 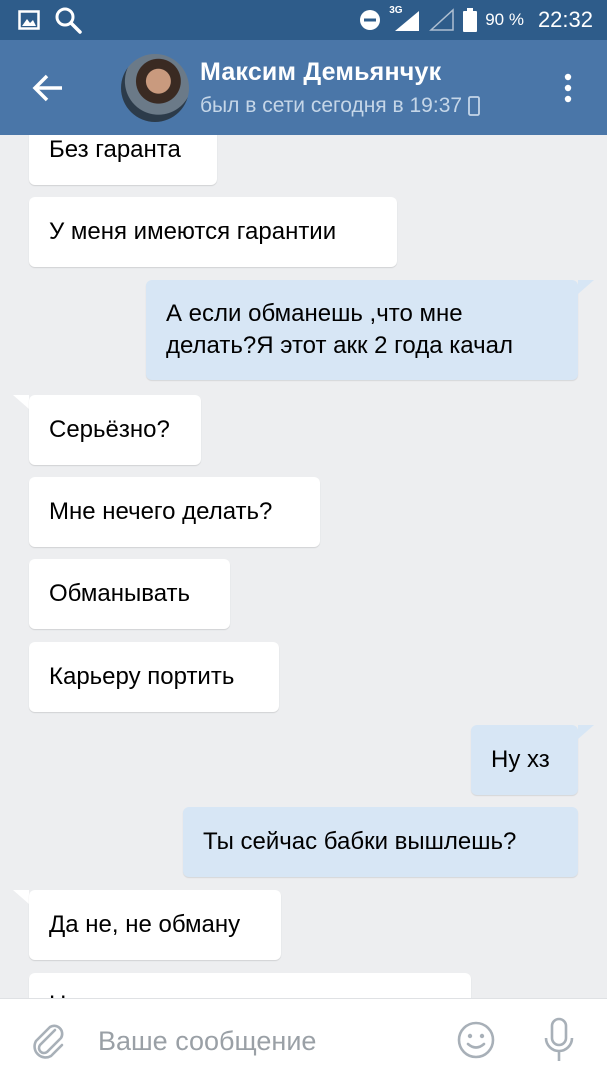 What do you see at coordinates (109, 429) in the screenshot?
I see `message-text: Серьёзно?` at bounding box center [109, 429].